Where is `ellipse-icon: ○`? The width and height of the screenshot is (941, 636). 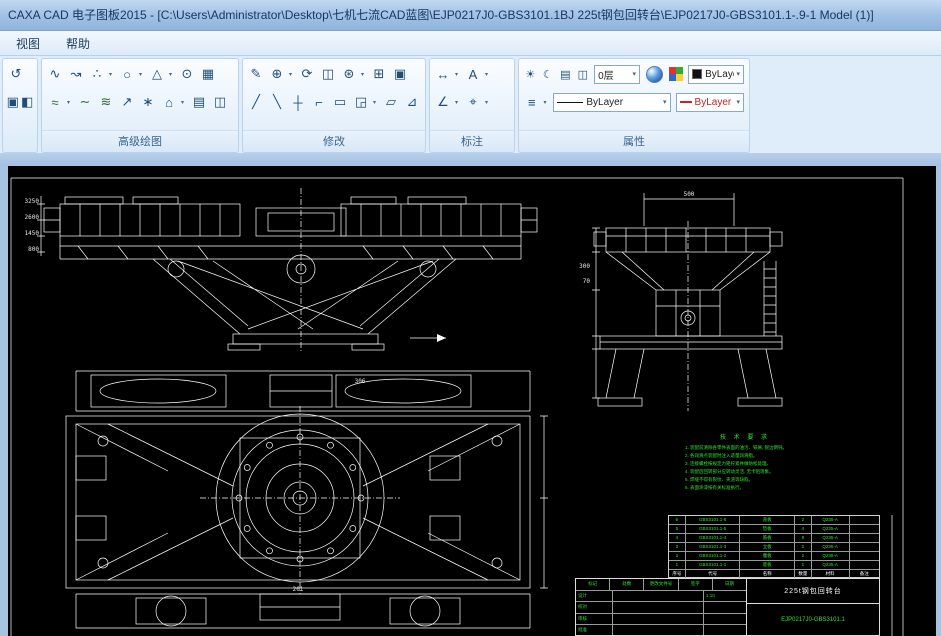 ellipse-icon: ○ is located at coordinates (127, 74).